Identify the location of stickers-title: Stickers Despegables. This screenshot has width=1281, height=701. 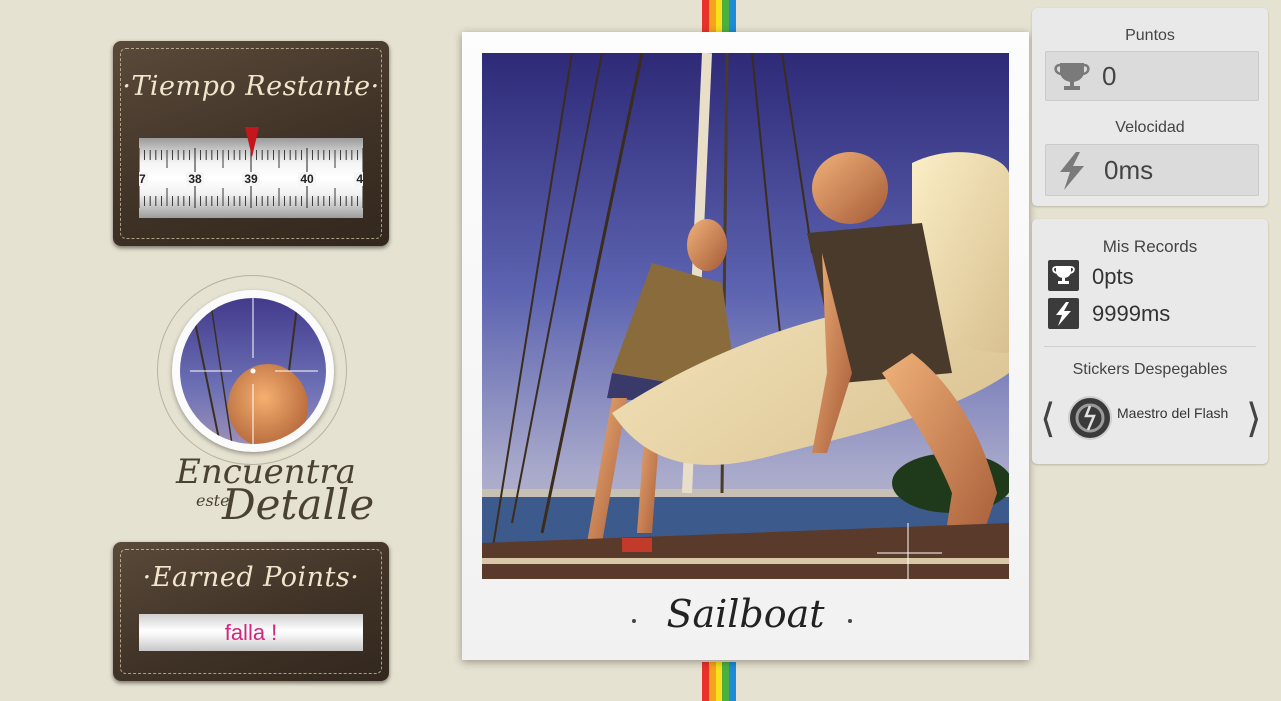
(1150, 369).